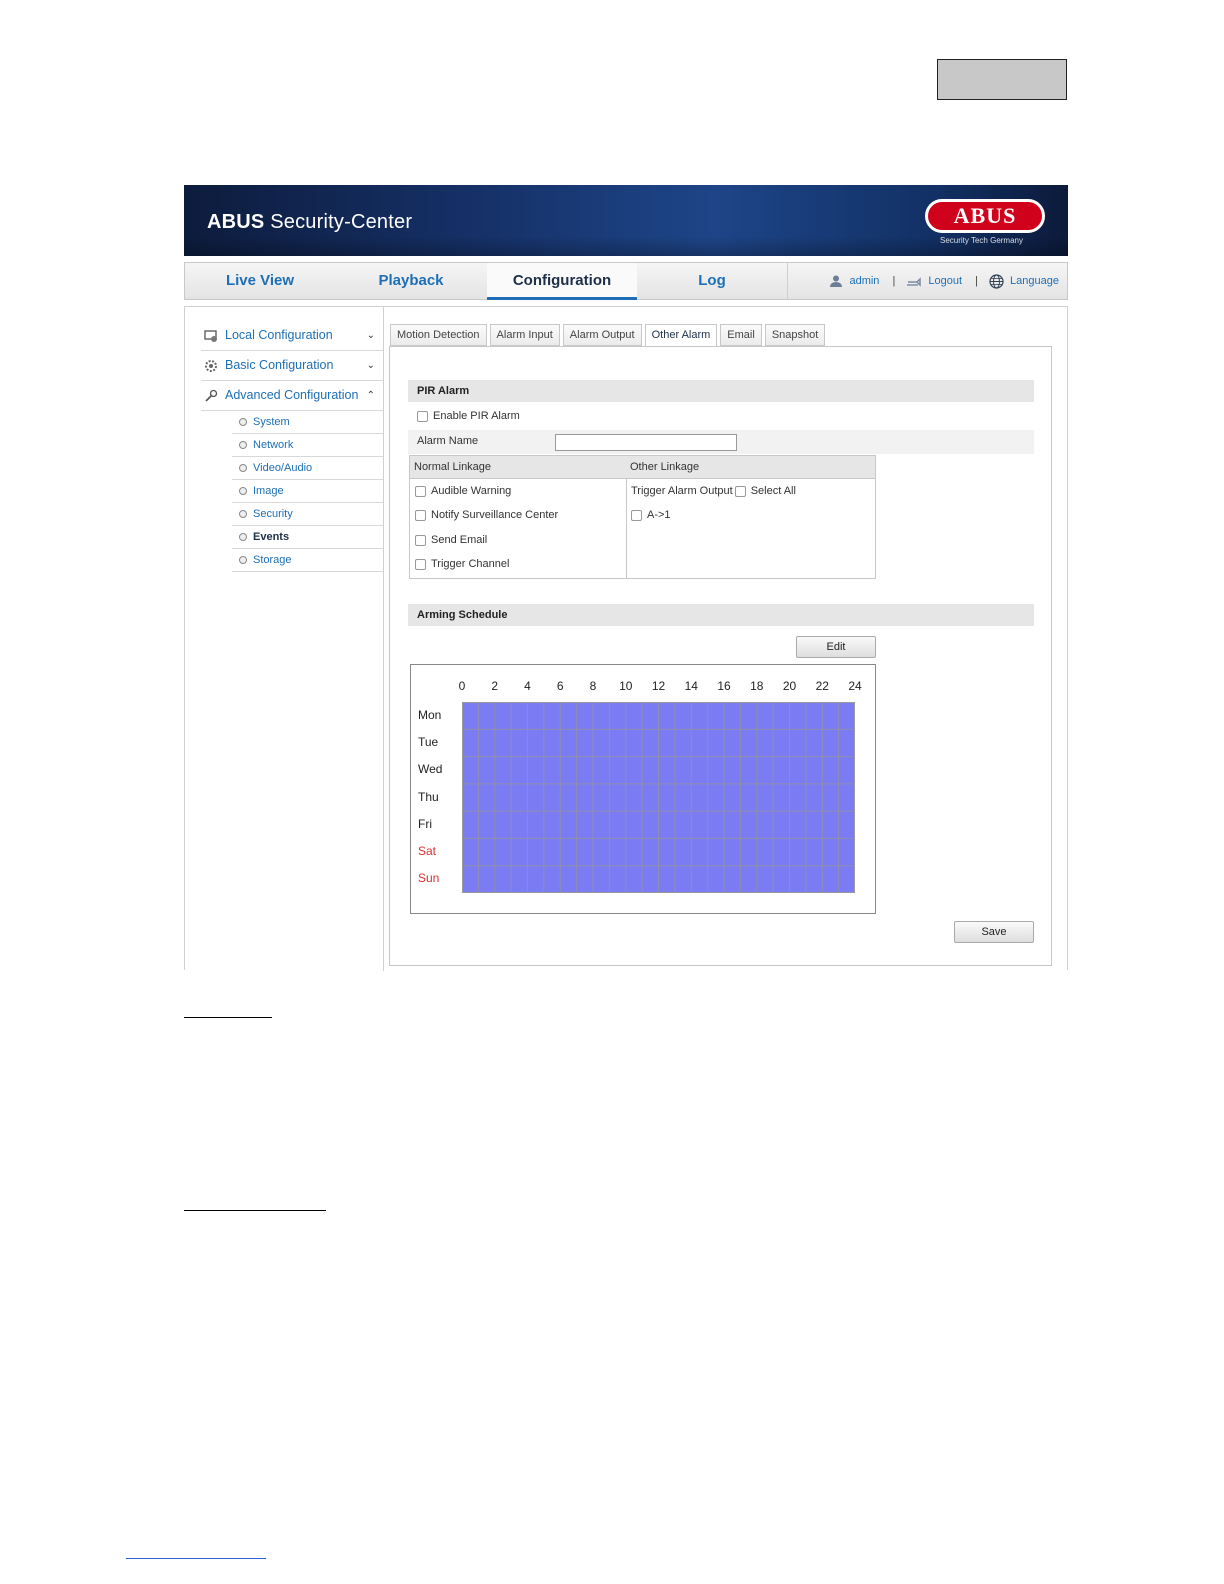 This screenshot has width=1224, height=1584. What do you see at coordinates (822, 686) in the screenshot?
I see `hour-label: 22` at bounding box center [822, 686].